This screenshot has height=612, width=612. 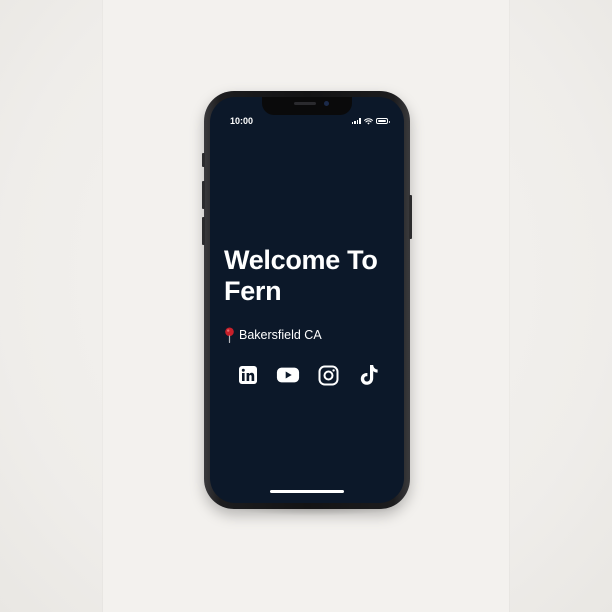 What do you see at coordinates (308, 375) in the screenshot?
I see `social-links` at bounding box center [308, 375].